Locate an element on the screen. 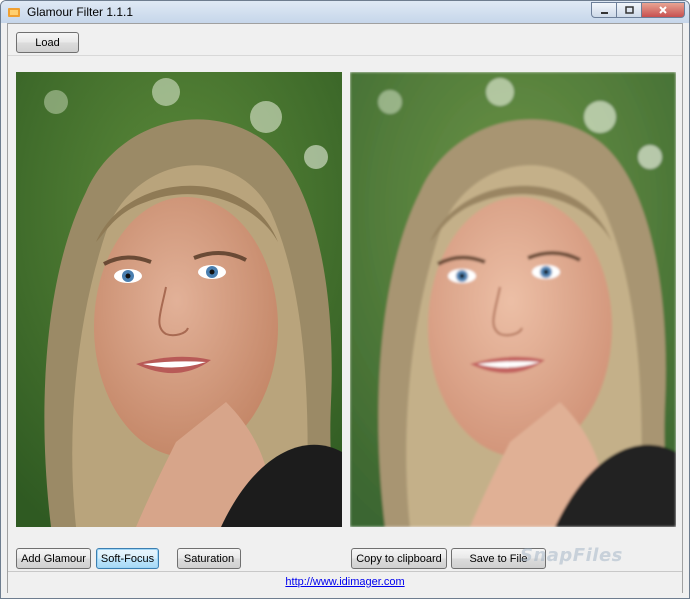 The width and height of the screenshot is (690, 599). title-bar: Glamour Filter 1.1.1 is located at coordinates (345, 12).